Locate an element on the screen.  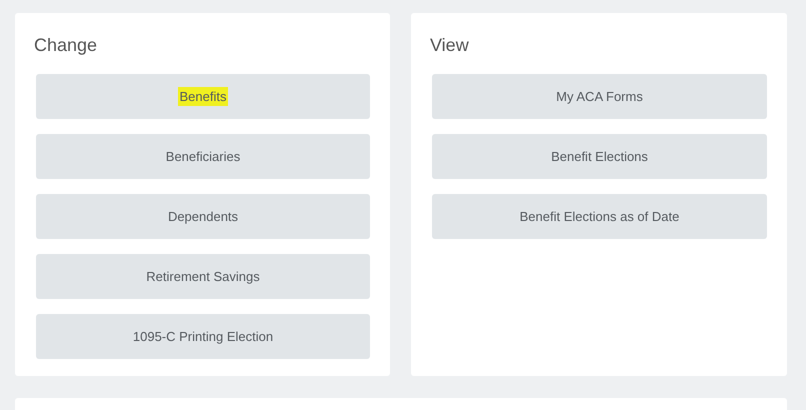
action-button: Benefit Elections as of Date is located at coordinates (599, 216).